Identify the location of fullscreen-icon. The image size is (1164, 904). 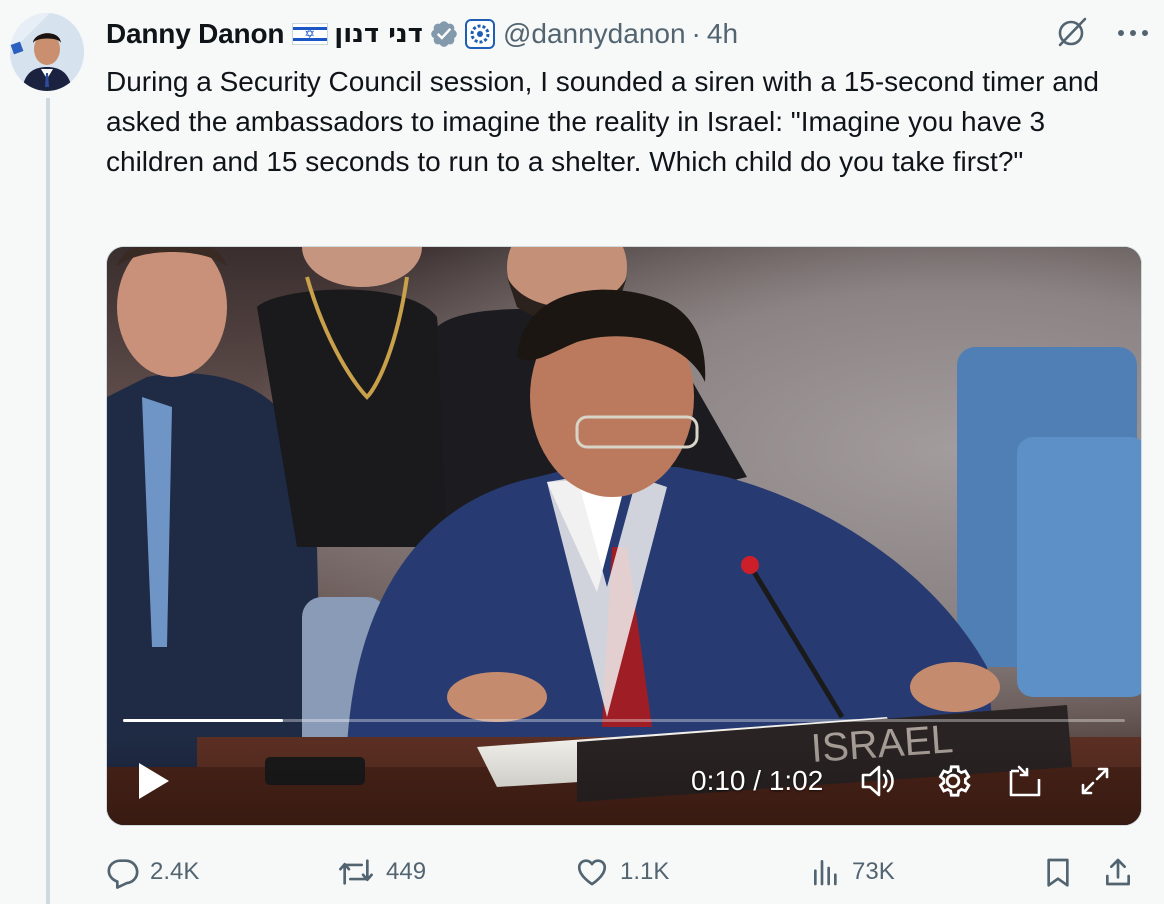
(1095, 781).